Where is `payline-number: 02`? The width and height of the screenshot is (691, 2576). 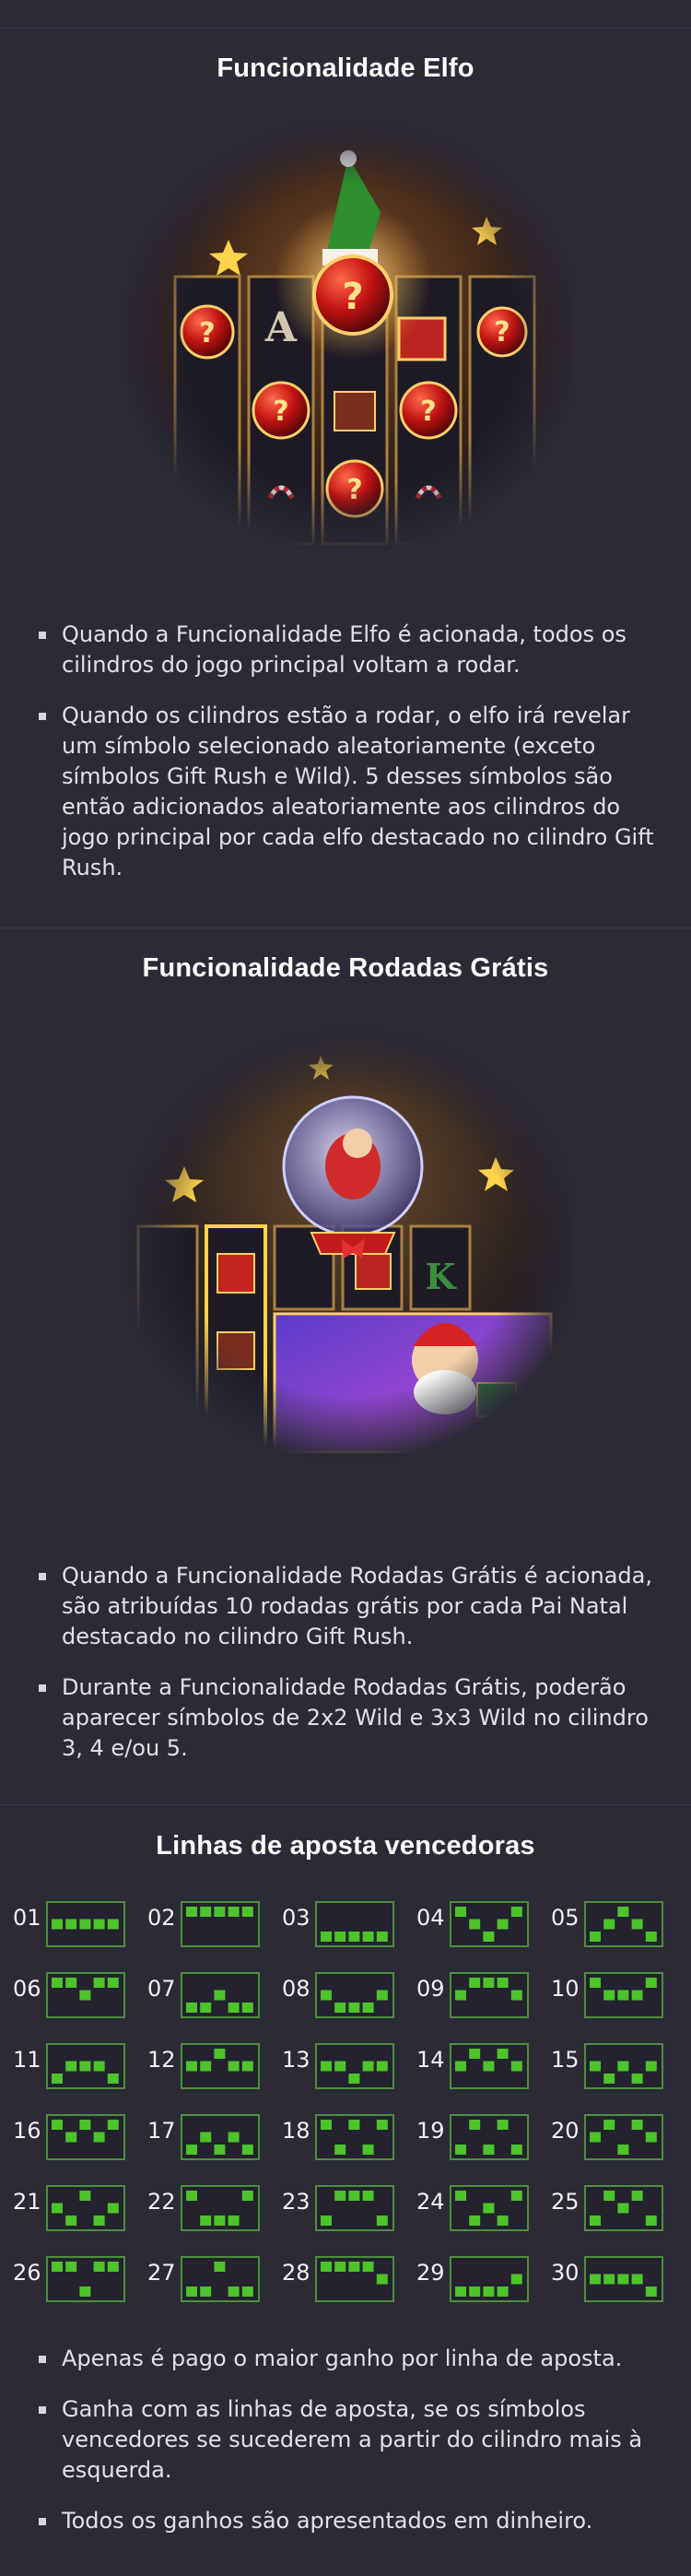 payline-number: 02 is located at coordinates (161, 1918).